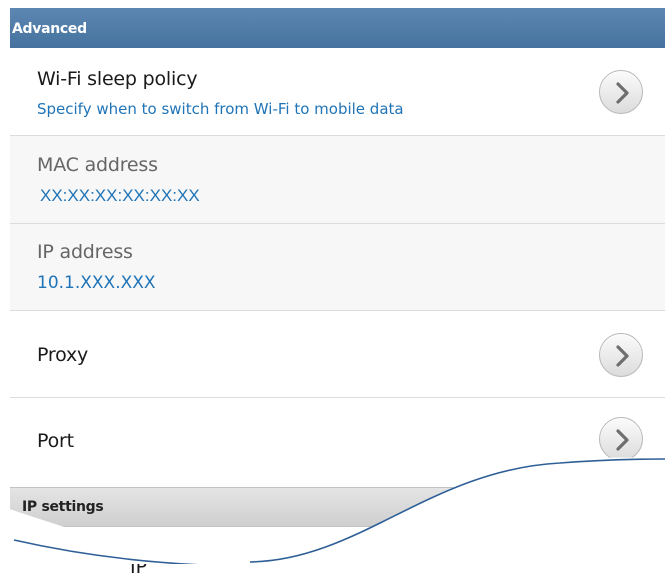  Describe the element at coordinates (337, 507) in the screenshot. I see `section-header-ip-settings: IP settings` at that location.